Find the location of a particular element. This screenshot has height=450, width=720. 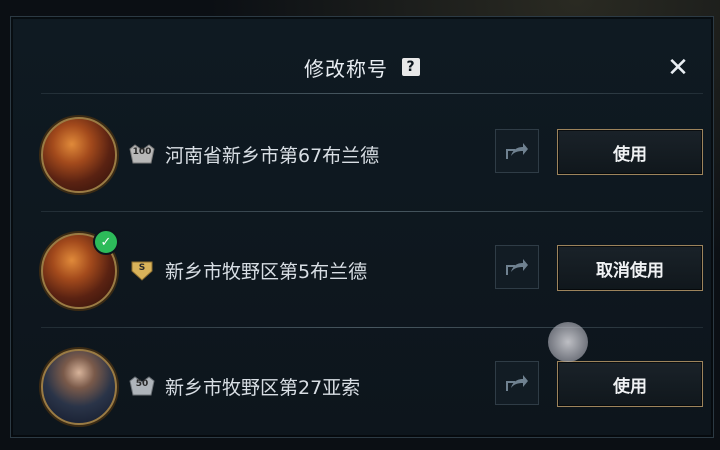

rank-badge: S is located at coordinates (142, 270).